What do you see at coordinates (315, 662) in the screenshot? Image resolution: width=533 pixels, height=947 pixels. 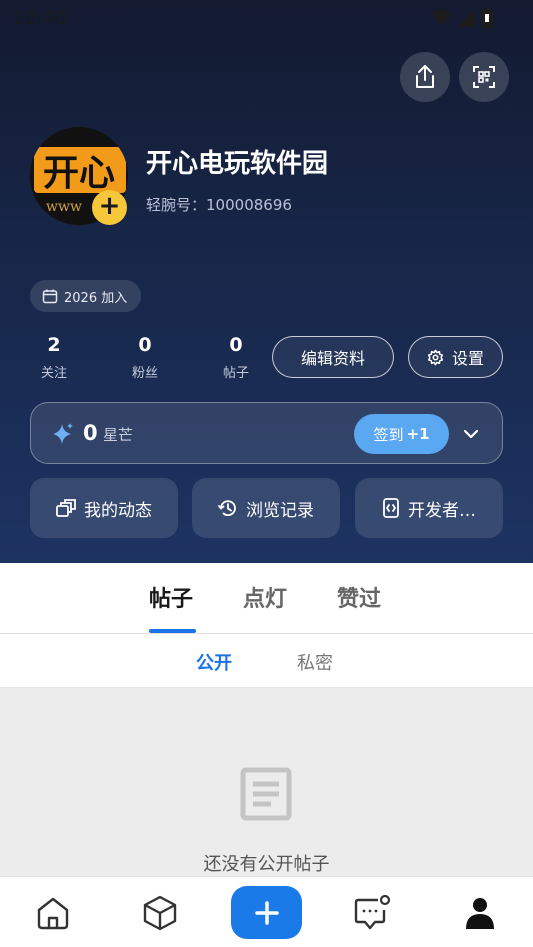 I see `subtab-private: 私密` at bounding box center [315, 662].